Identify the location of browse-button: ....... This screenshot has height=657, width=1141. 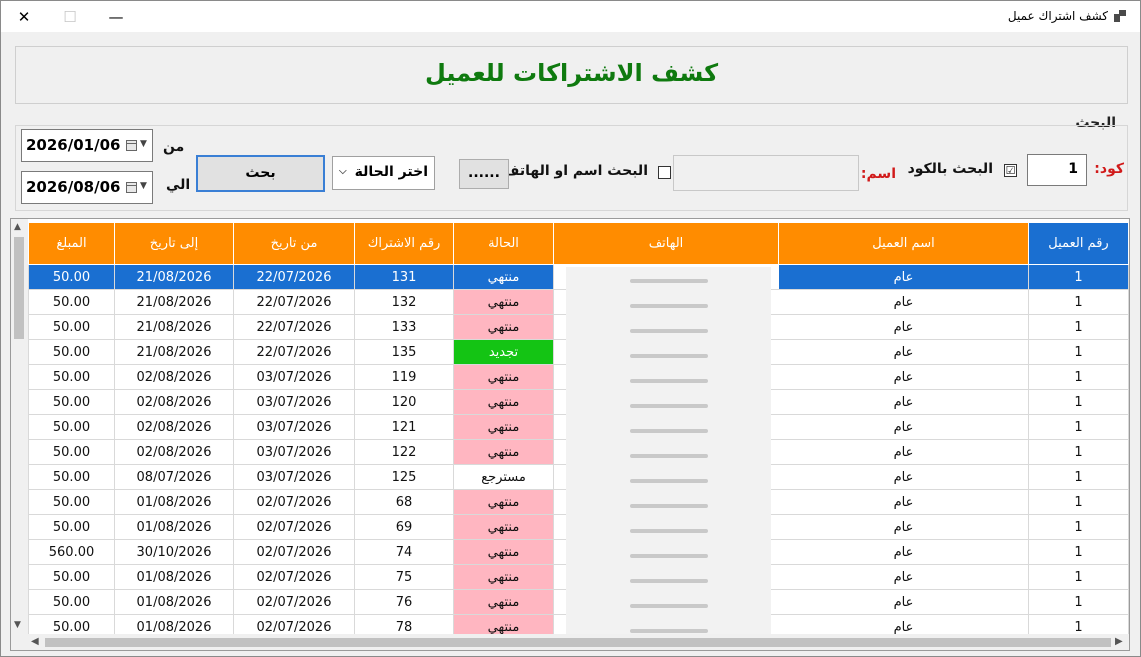
(484, 174).